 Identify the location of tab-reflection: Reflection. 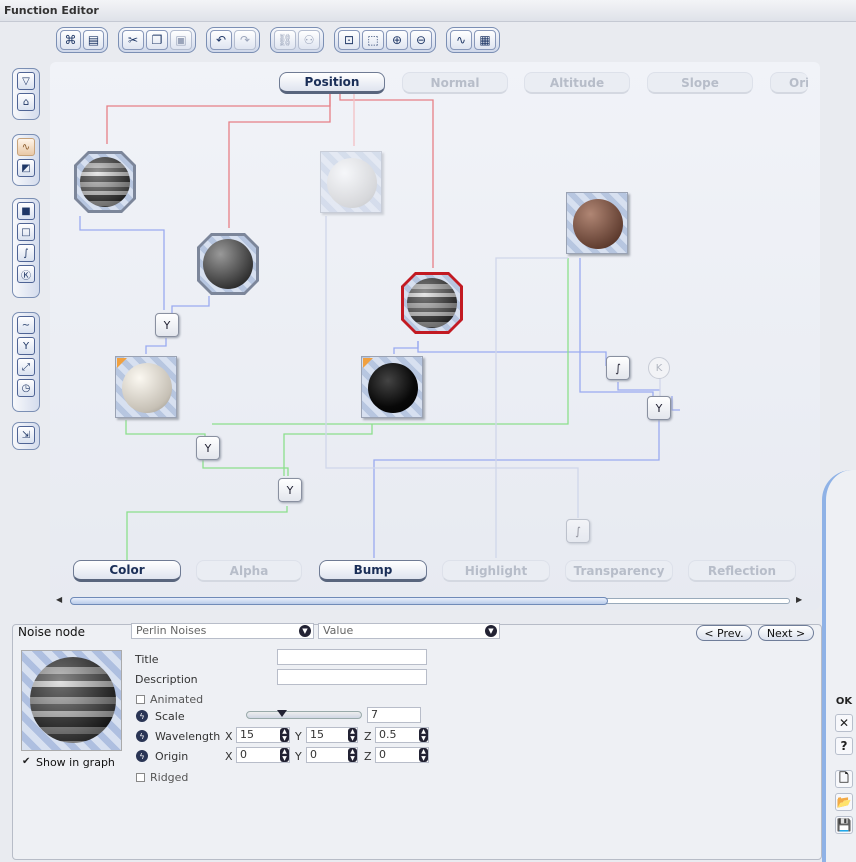
(742, 571).